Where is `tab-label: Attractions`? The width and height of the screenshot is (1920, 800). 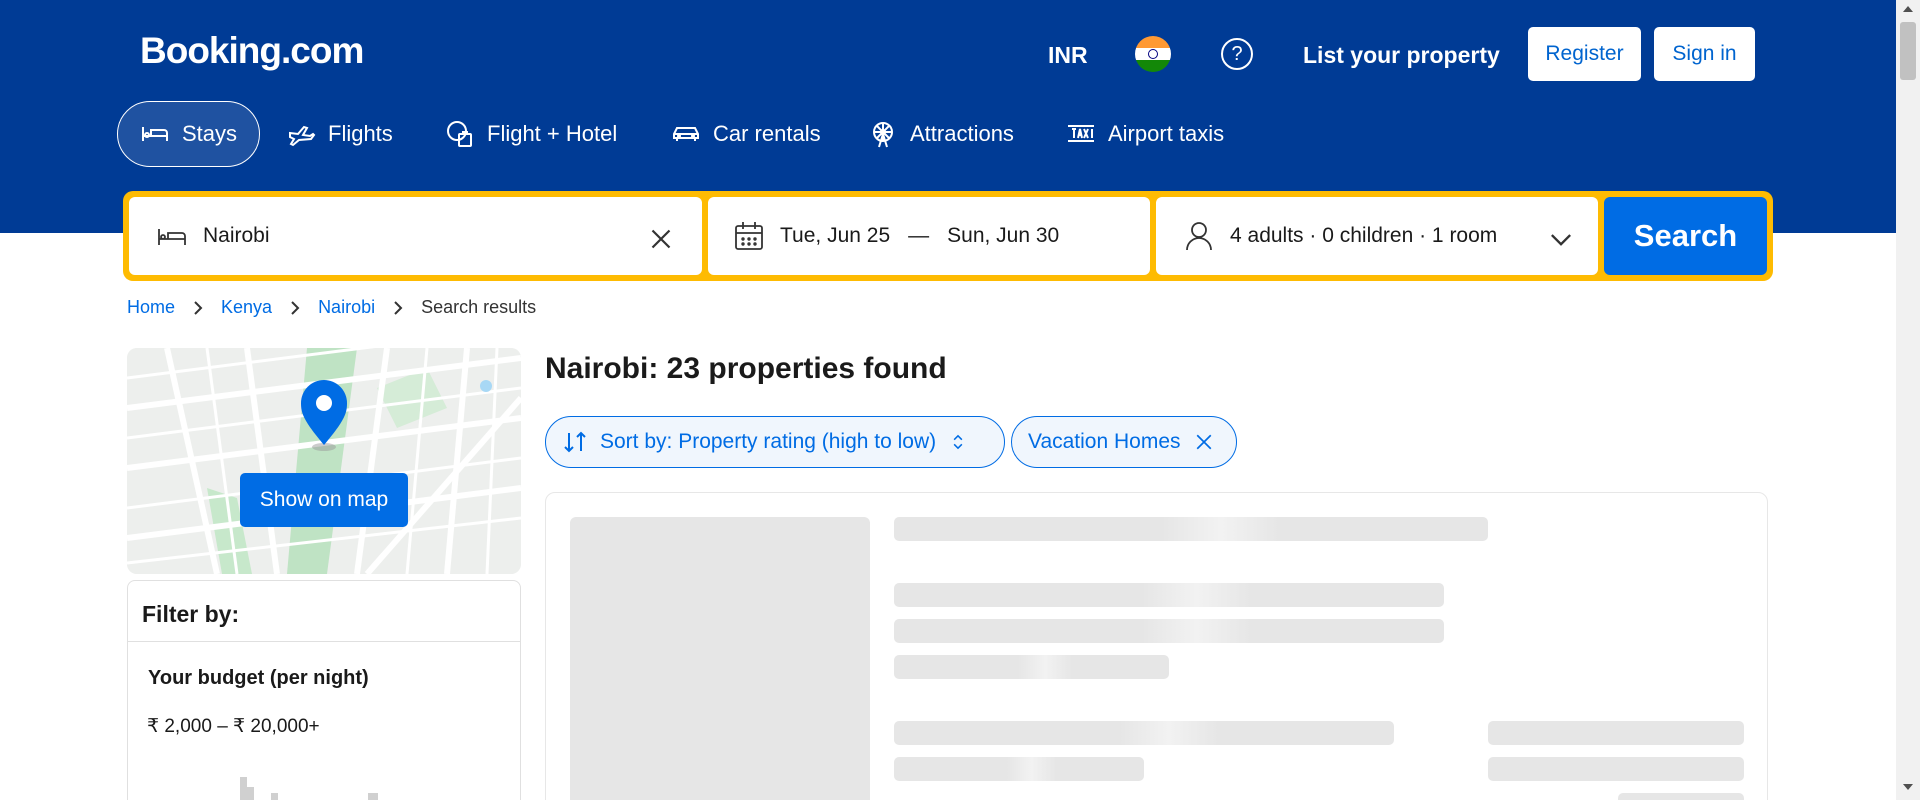 tab-label: Attractions is located at coordinates (962, 133).